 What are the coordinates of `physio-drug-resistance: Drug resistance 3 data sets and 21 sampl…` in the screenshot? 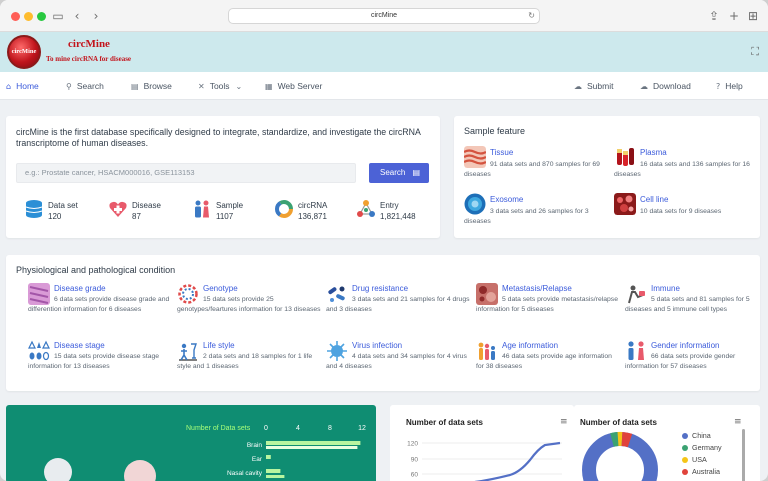 It's located at (398, 307).